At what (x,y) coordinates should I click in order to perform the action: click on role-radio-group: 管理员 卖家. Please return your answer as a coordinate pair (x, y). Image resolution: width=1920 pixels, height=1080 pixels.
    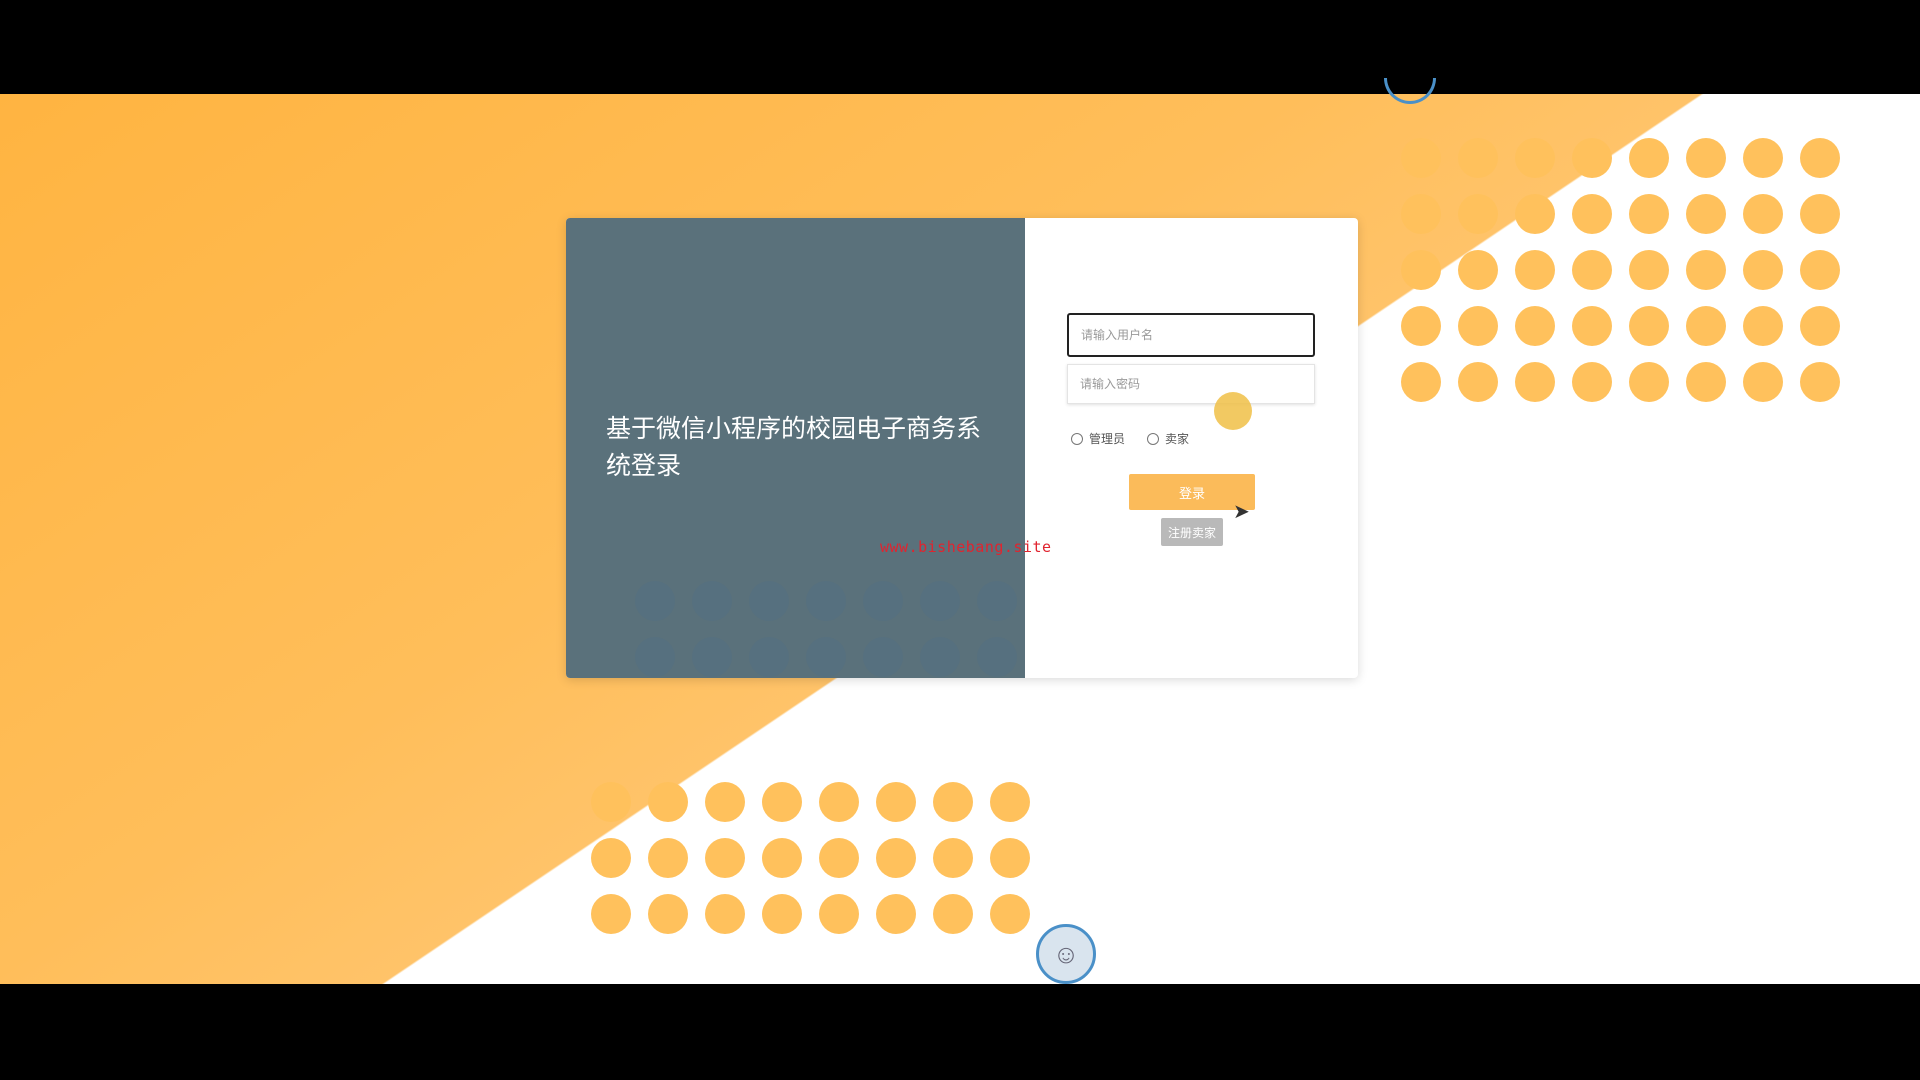
    Looking at the image, I should click on (1130, 438).